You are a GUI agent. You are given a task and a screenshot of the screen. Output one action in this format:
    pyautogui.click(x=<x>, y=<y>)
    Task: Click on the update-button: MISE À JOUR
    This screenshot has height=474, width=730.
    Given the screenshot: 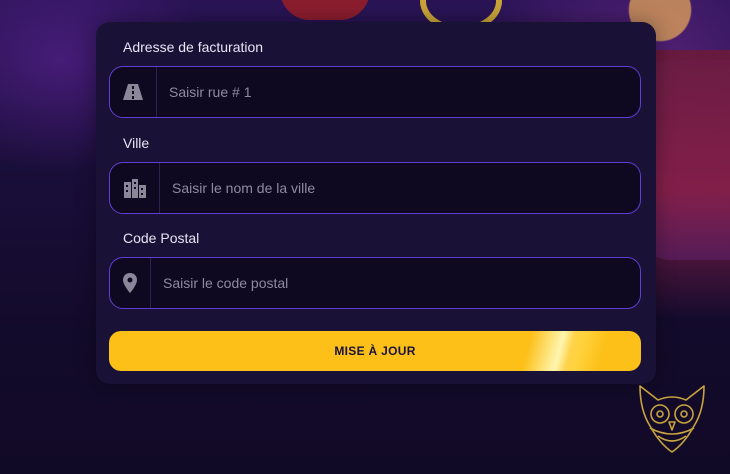 What is the action you would take?
    pyautogui.click(x=375, y=351)
    